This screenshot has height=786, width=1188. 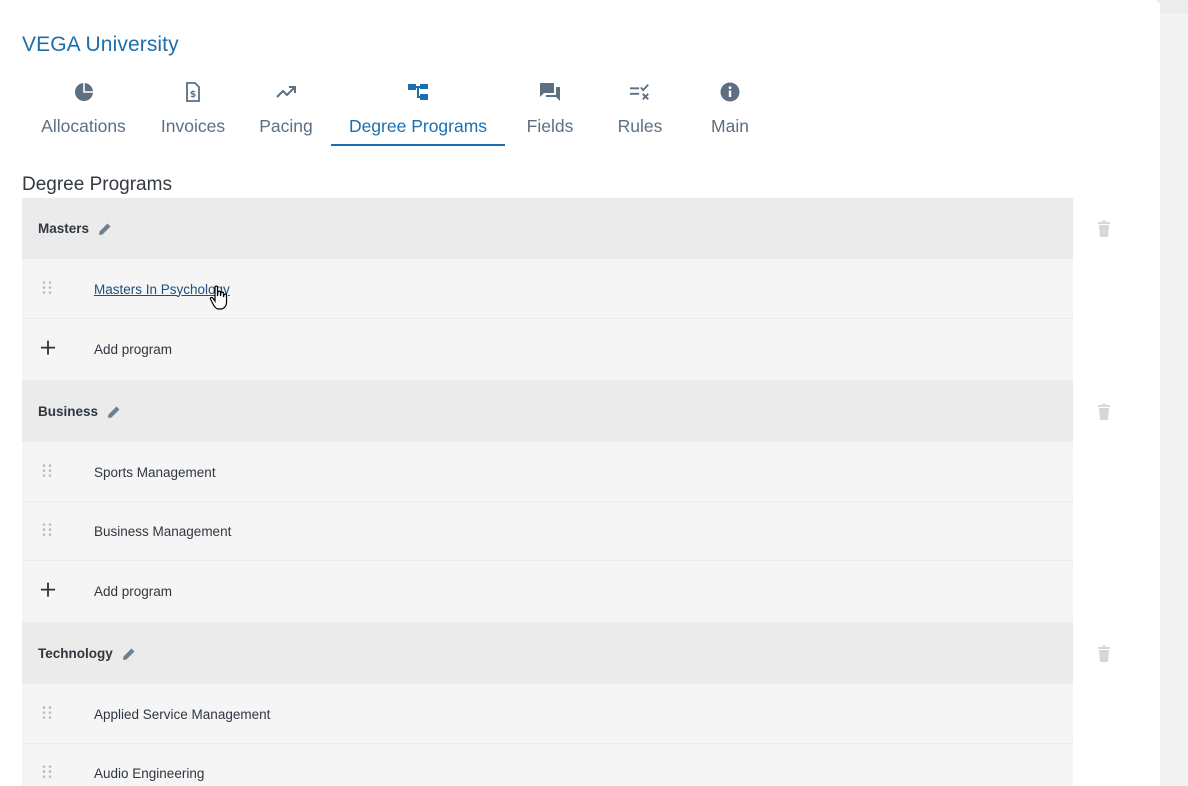 I want to click on invoice-dollar-icon: $, so click(x=193, y=92).